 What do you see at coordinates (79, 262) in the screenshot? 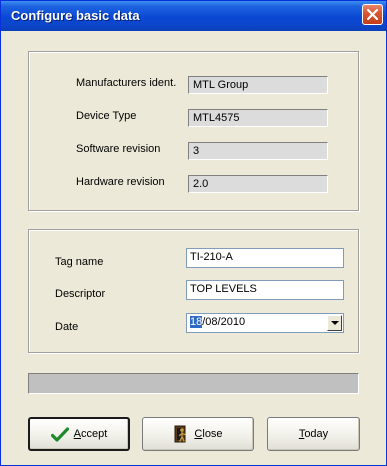
I see `tag-name-label: Tag name` at bounding box center [79, 262].